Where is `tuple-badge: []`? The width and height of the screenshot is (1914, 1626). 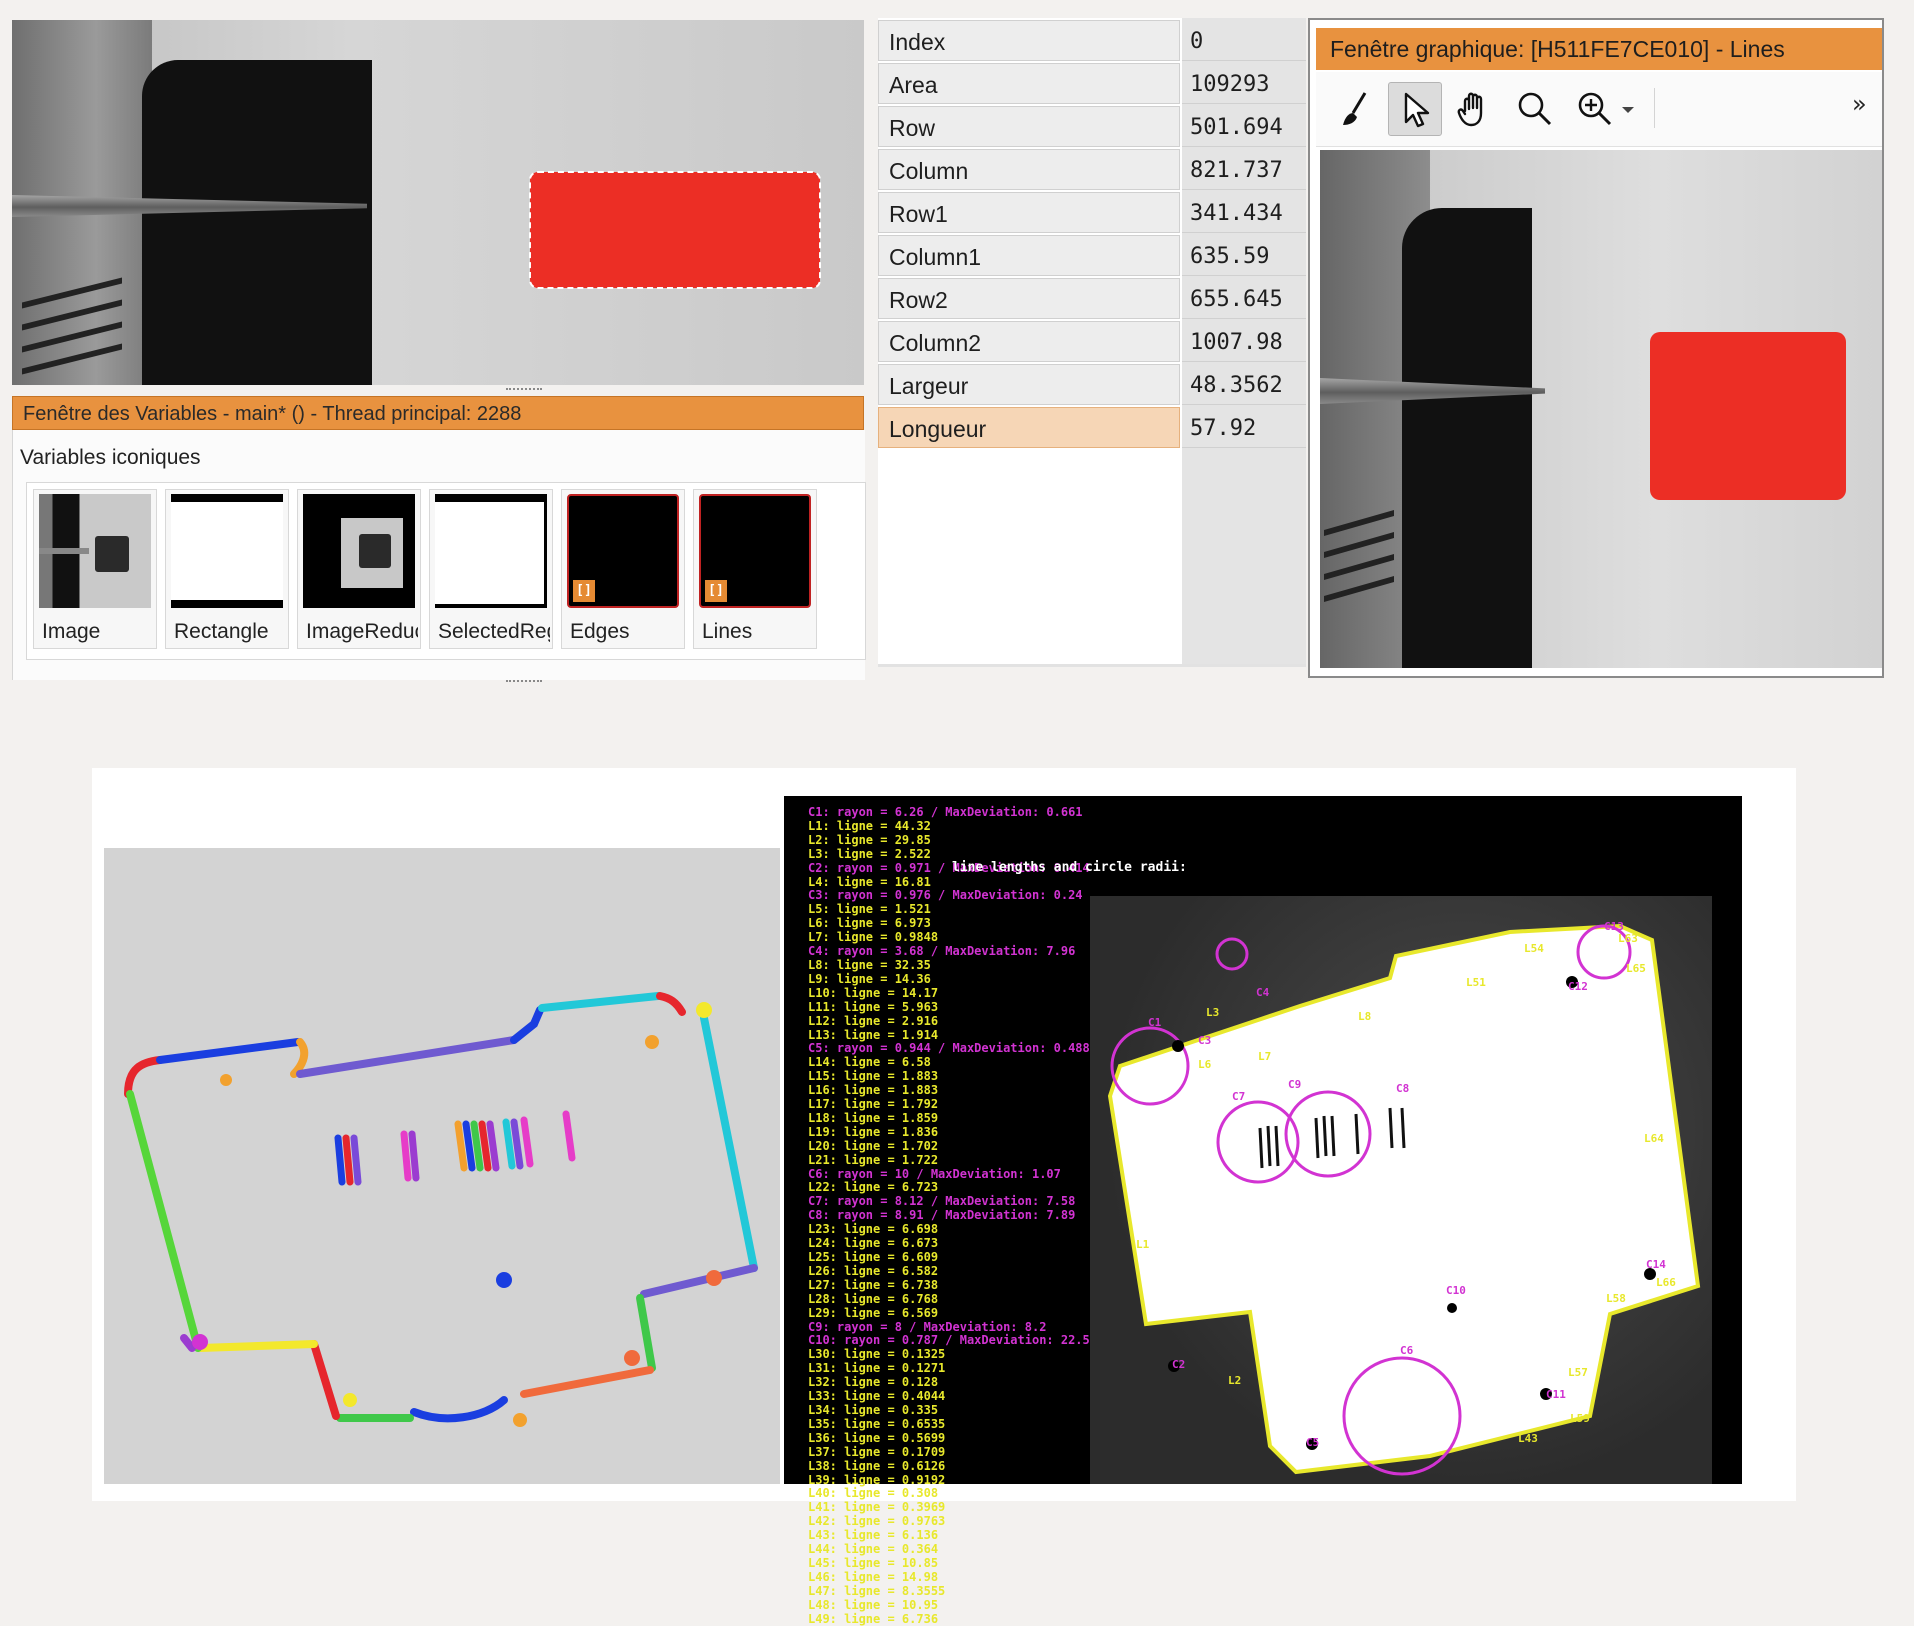
tuple-badge: [] is located at coordinates (584, 591).